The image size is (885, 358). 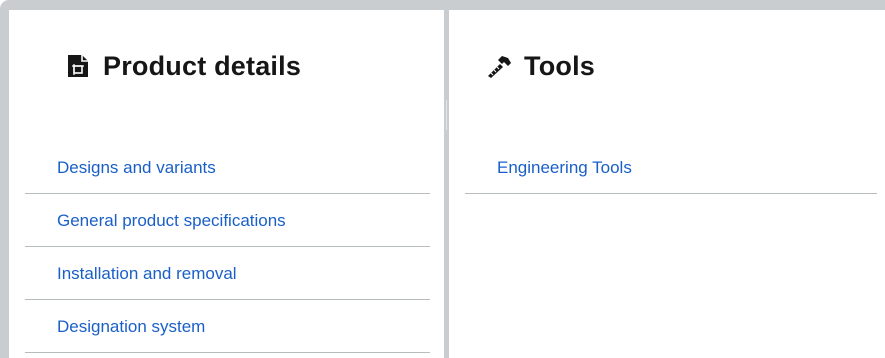 I want to click on list-item: Designation system, so click(x=227, y=327).